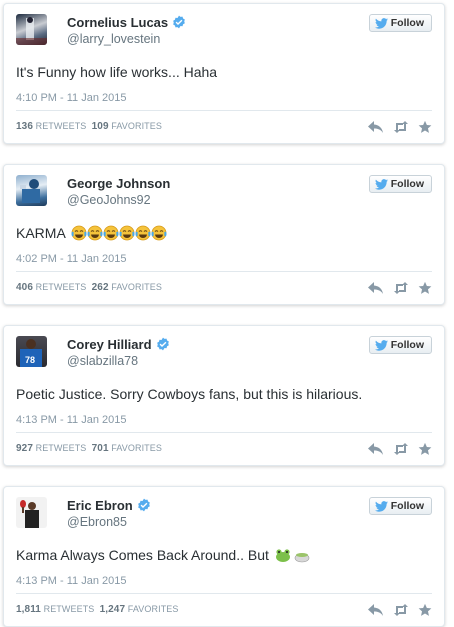  Describe the element at coordinates (113, 609) in the screenshot. I see `favorite-count: 1,247` at that location.